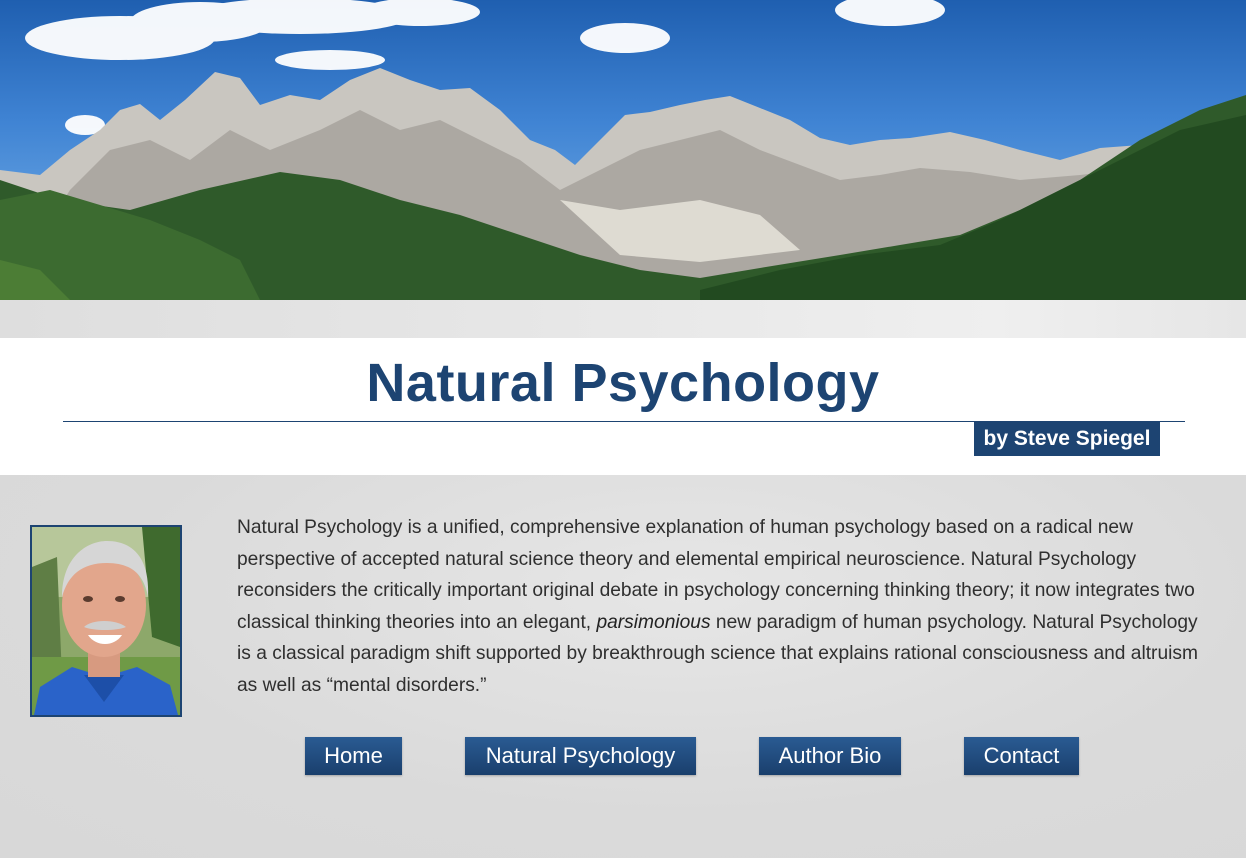 This screenshot has height=858, width=1246. Describe the element at coordinates (1021, 756) in the screenshot. I see `nav-contact-button: Contact` at that location.